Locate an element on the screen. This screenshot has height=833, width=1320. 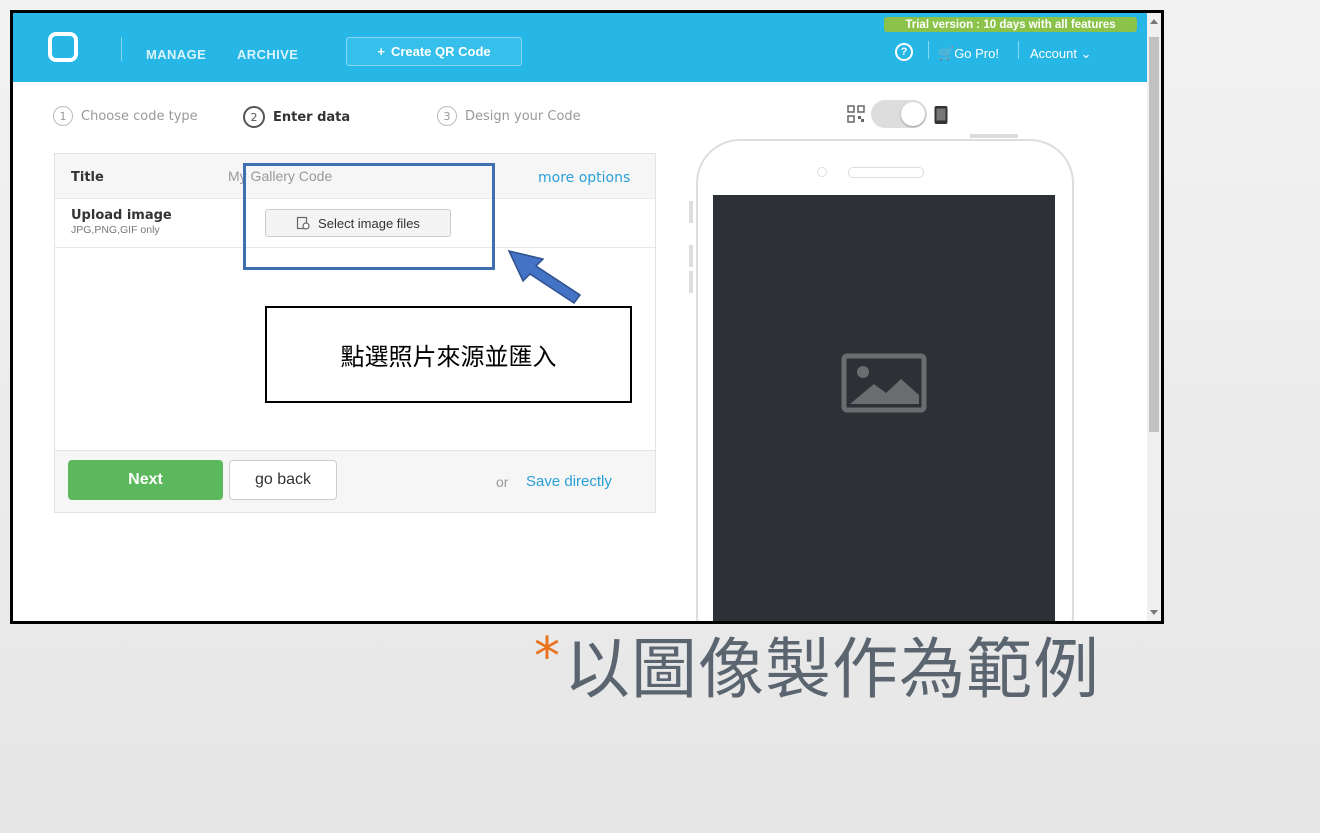
image-placeholder-icon is located at coordinates (884, 383).